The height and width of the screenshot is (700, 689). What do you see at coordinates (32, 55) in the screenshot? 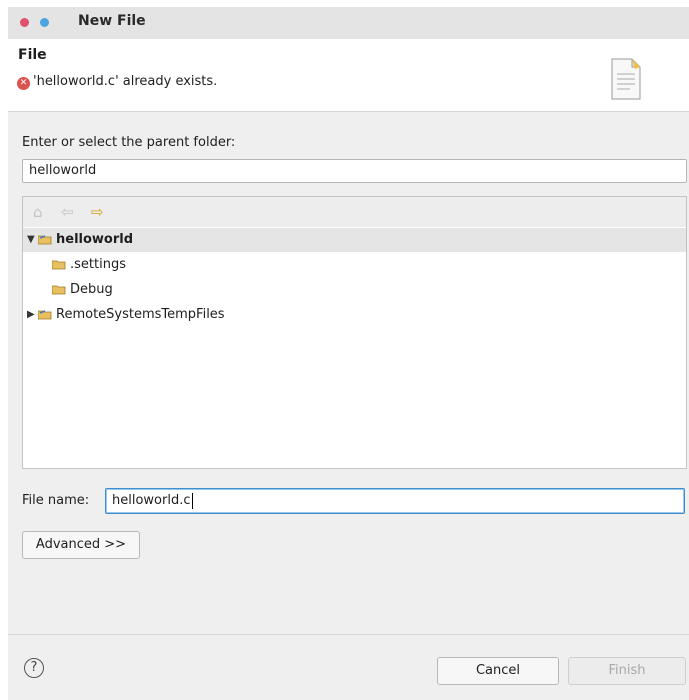
I see `page-title: File` at bounding box center [32, 55].